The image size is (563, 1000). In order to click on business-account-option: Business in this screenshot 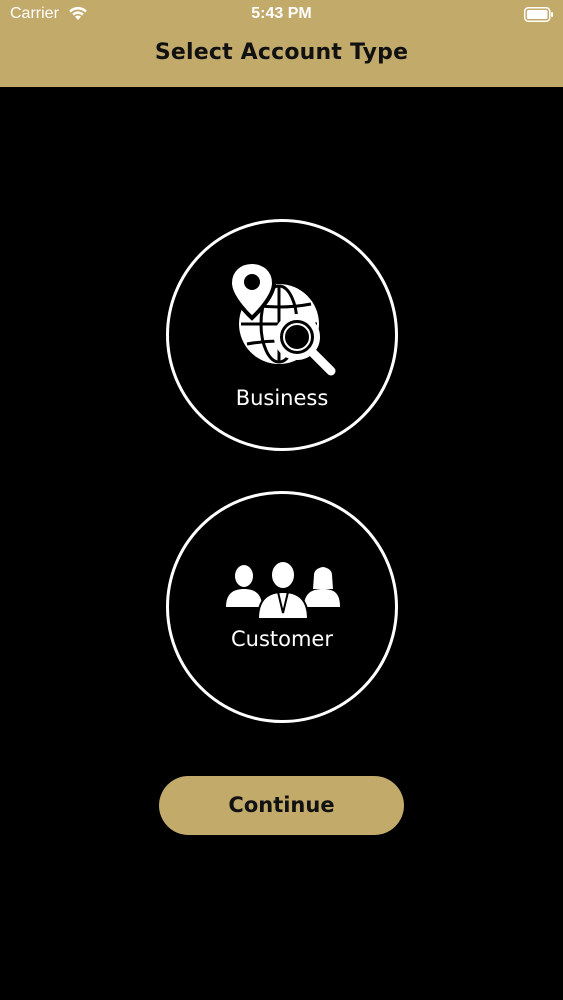, I will do `click(282, 335)`.